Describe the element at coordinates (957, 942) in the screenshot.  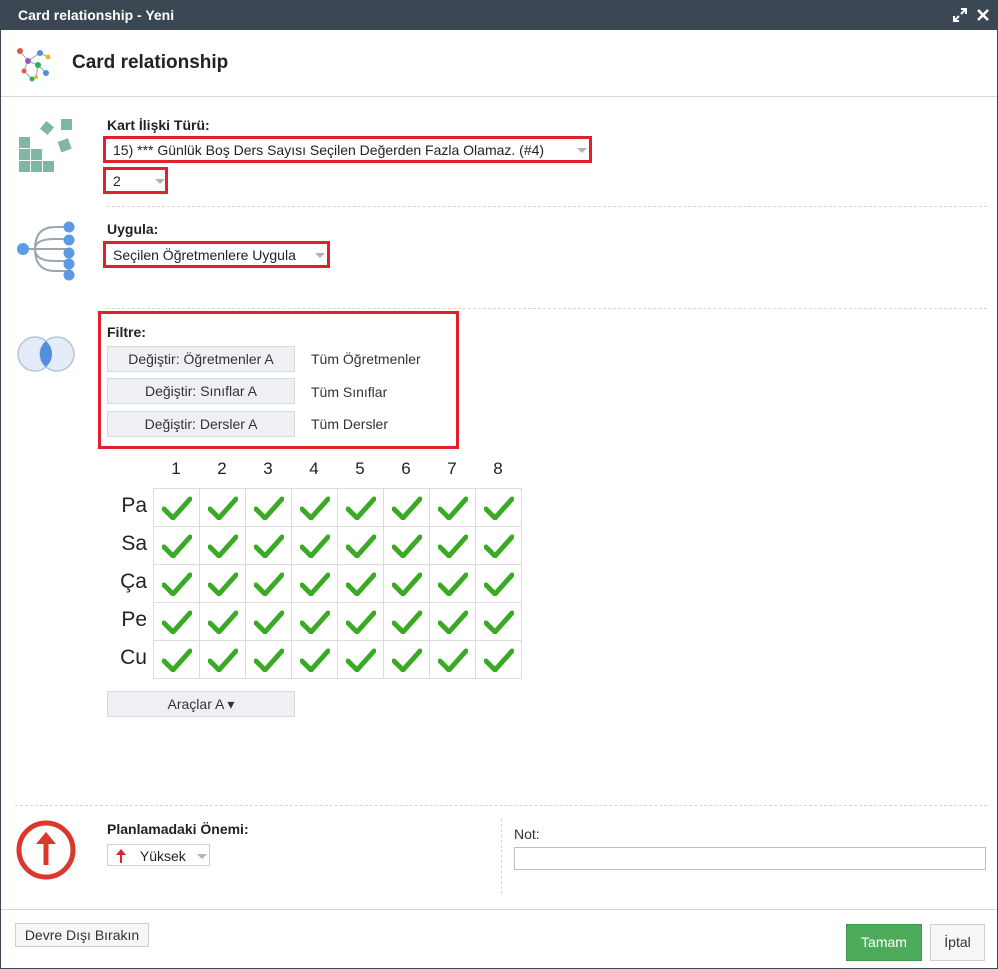
I see `cancel-button: İptal` at that location.